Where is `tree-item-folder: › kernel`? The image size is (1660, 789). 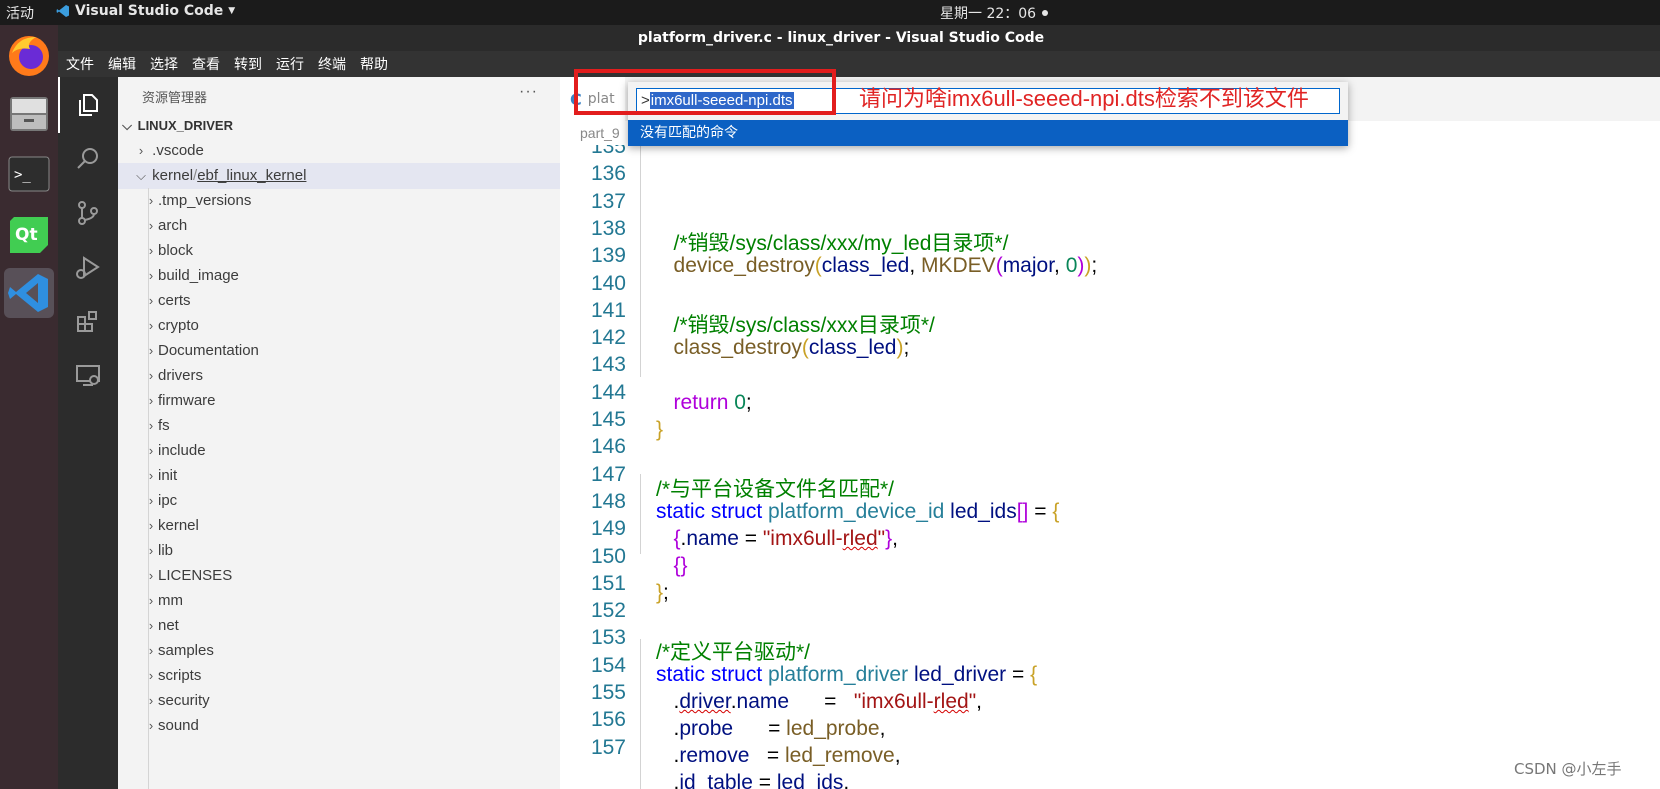 tree-item-folder: › kernel is located at coordinates (339, 526).